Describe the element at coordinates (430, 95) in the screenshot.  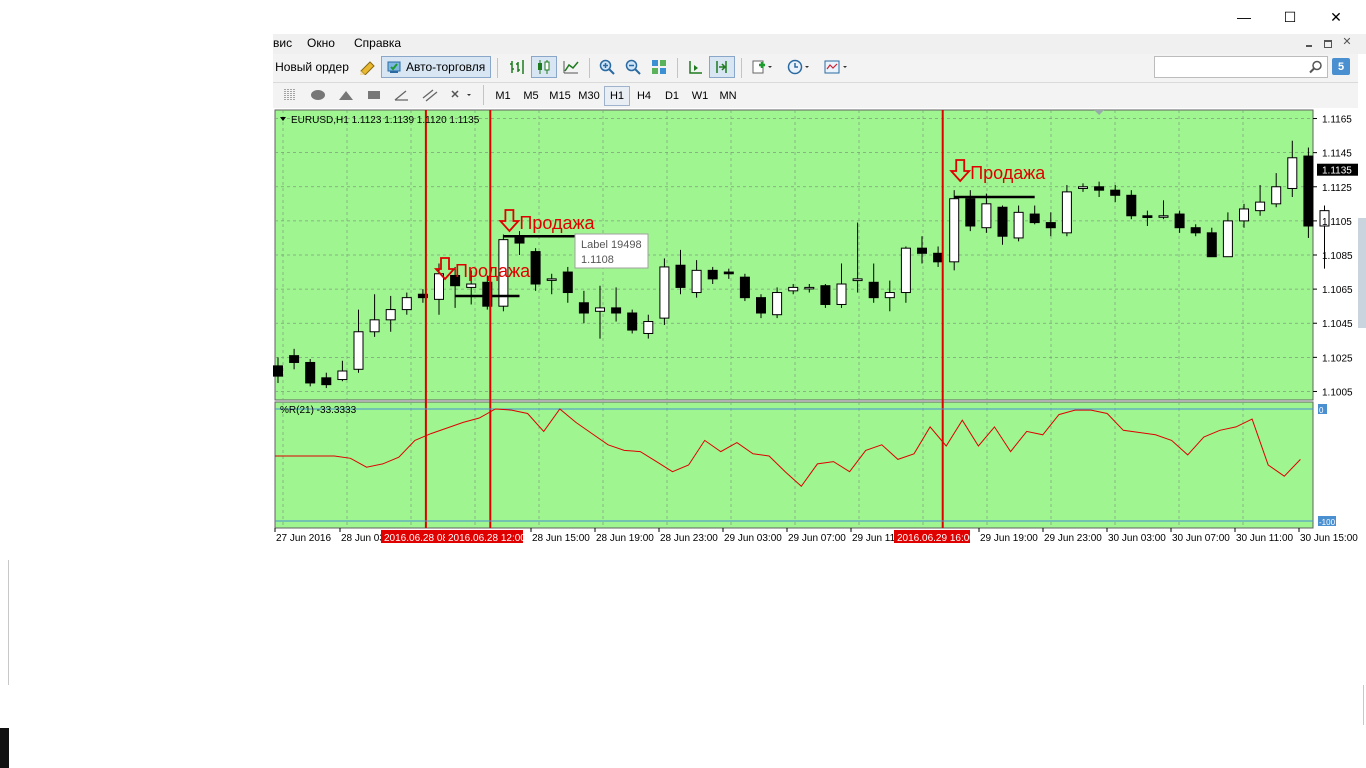
I see `channel-tool` at that location.